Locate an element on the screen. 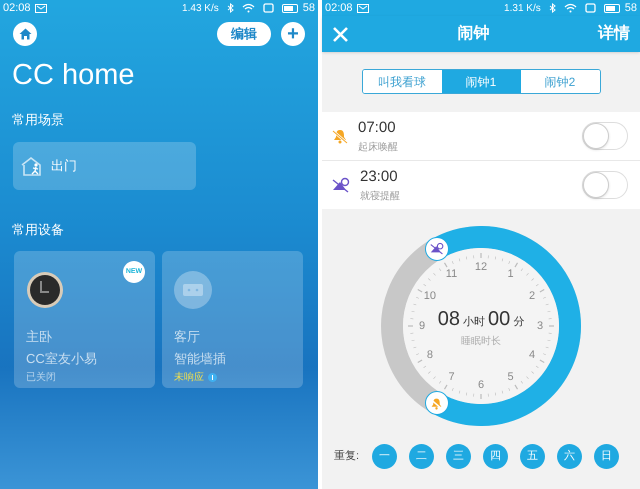 Image resolution: width=640 pixels, height=489 pixels. alarm-label: 就寝提醒 is located at coordinates (380, 197).